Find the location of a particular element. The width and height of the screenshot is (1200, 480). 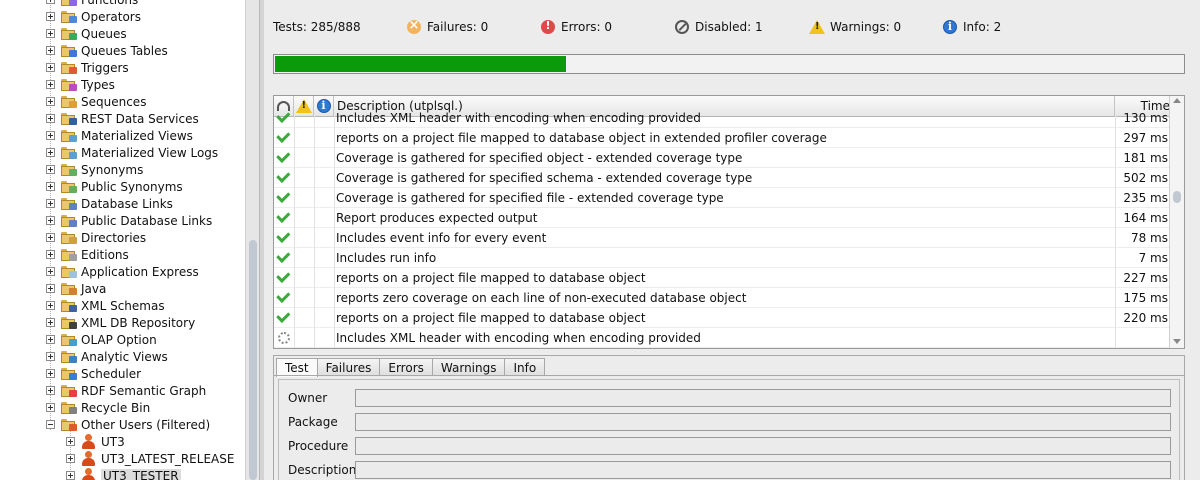

tree-item-label: XML DB Repository is located at coordinates (138, 322).